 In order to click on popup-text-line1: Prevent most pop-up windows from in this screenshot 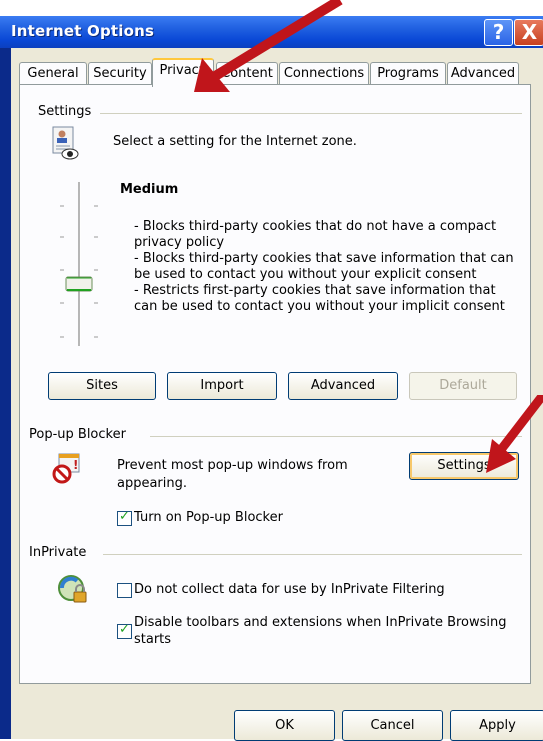, I will do `click(232, 465)`.